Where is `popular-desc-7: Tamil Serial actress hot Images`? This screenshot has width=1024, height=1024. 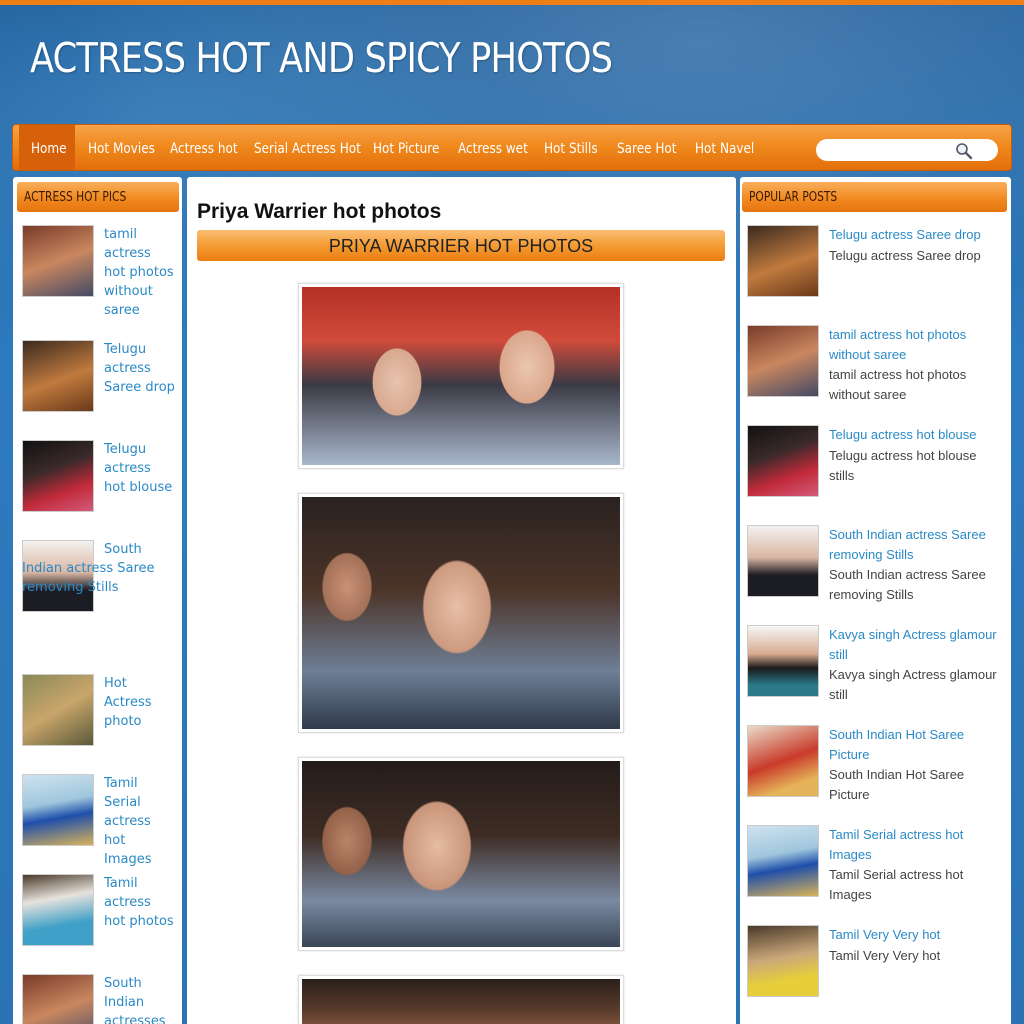
popular-desc-7: Tamil Serial actress hot Images is located at coordinates (896, 884).